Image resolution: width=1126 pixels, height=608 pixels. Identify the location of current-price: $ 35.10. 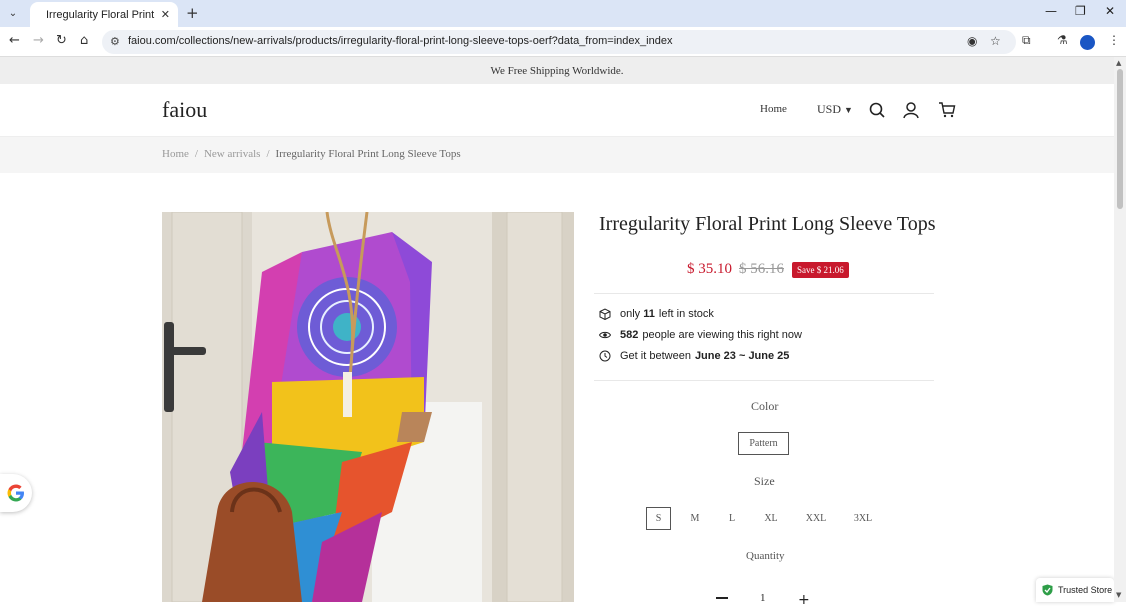
(709, 269).